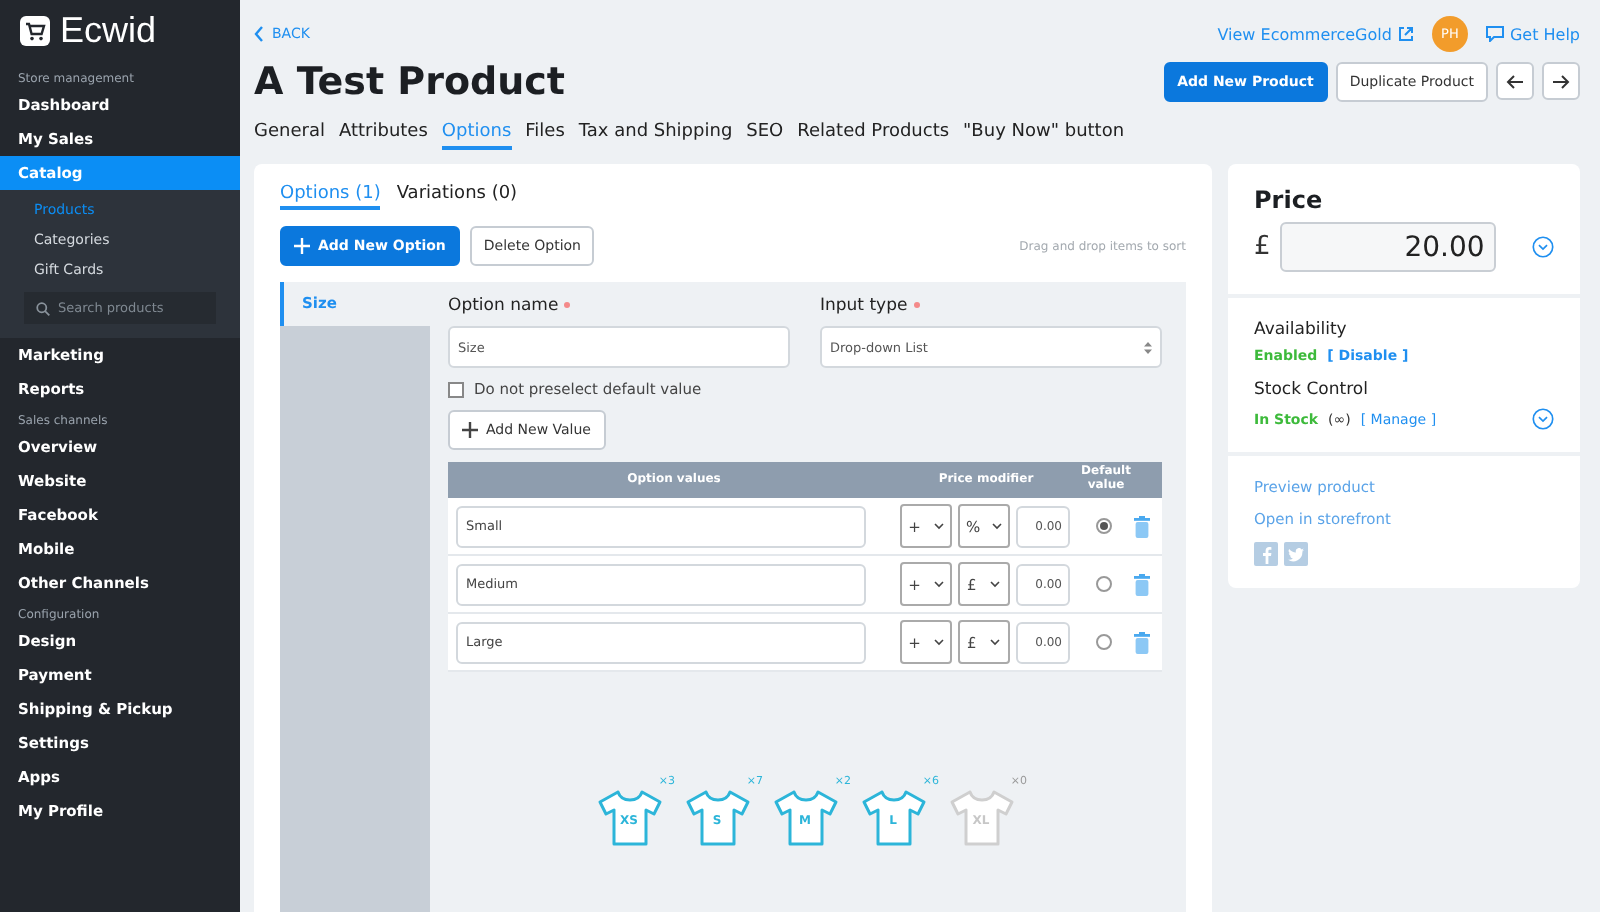 The height and width of the screenshot is (912, 1600). Describe the element at coordinates (1312, 390) in the screenshot. I see `stock-label: Stock Control` at that location.